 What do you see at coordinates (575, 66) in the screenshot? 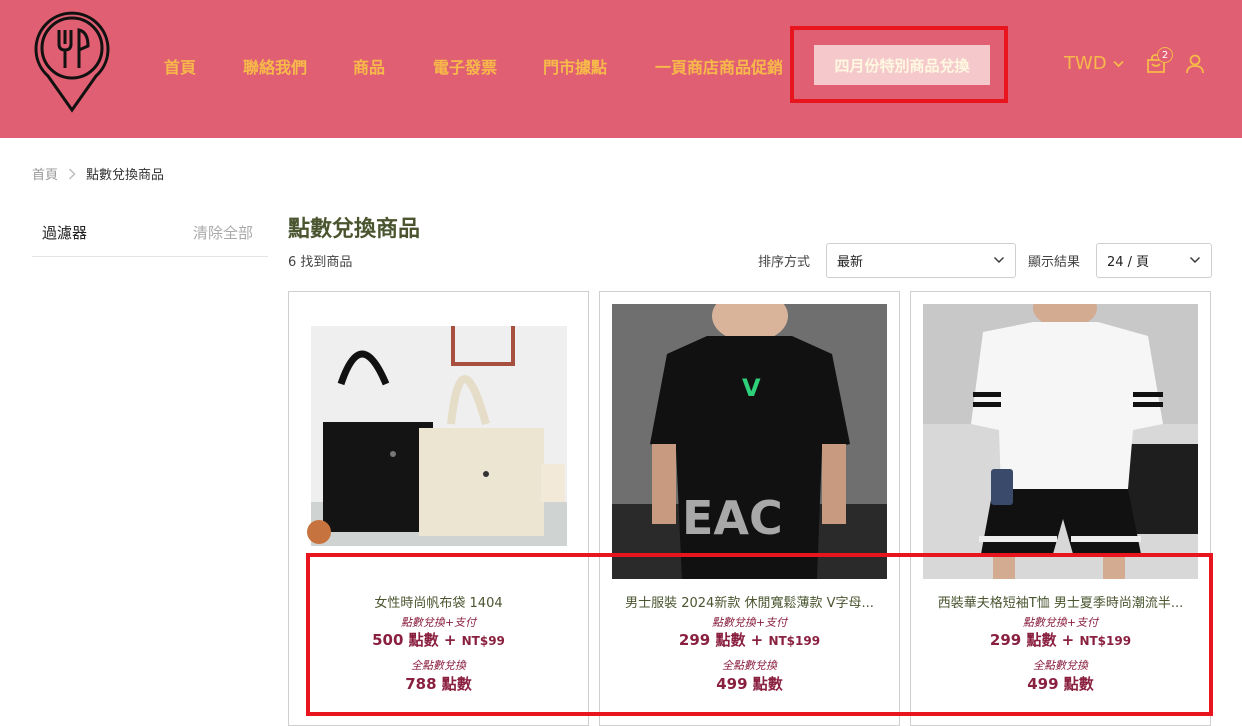
I see `nav-stores: 門市據點` at bounding box center [575, 66].